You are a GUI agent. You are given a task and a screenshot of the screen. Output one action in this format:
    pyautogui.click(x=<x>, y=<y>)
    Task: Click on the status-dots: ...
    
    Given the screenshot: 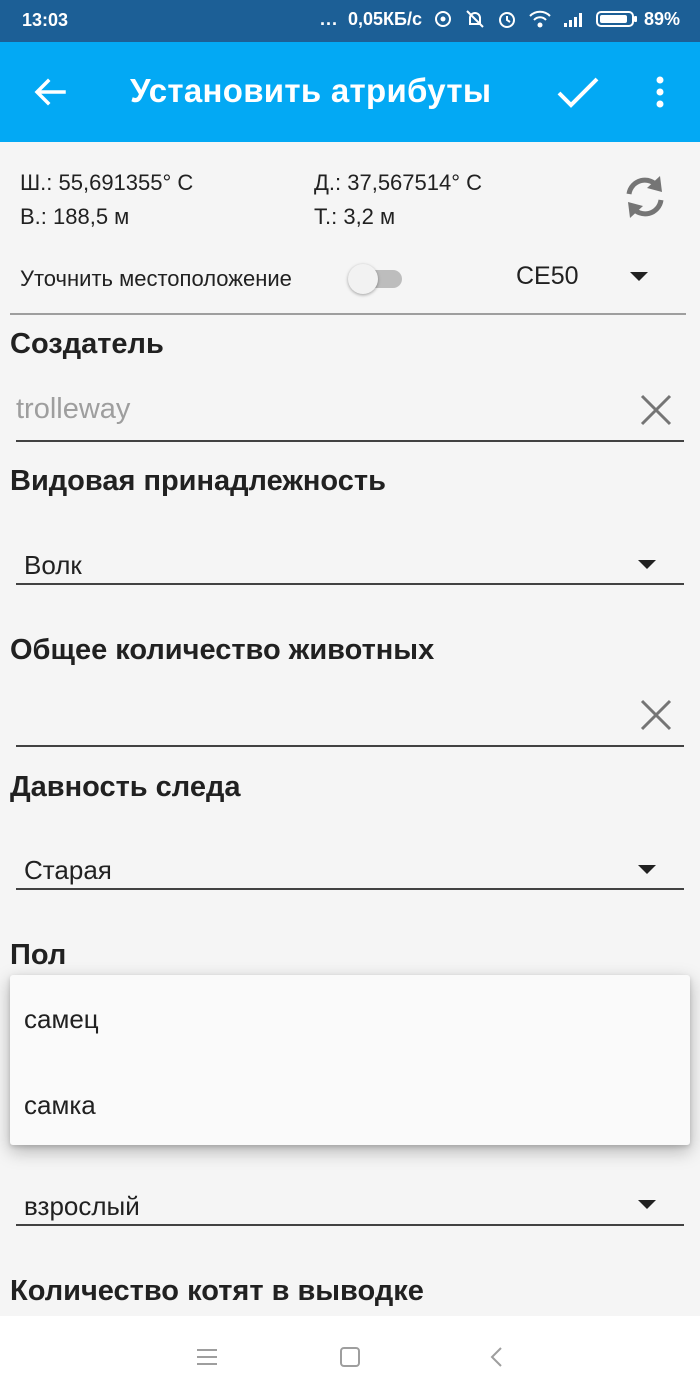 What is the action you would take?
    pyautogui.click(x=328, y=18)
    